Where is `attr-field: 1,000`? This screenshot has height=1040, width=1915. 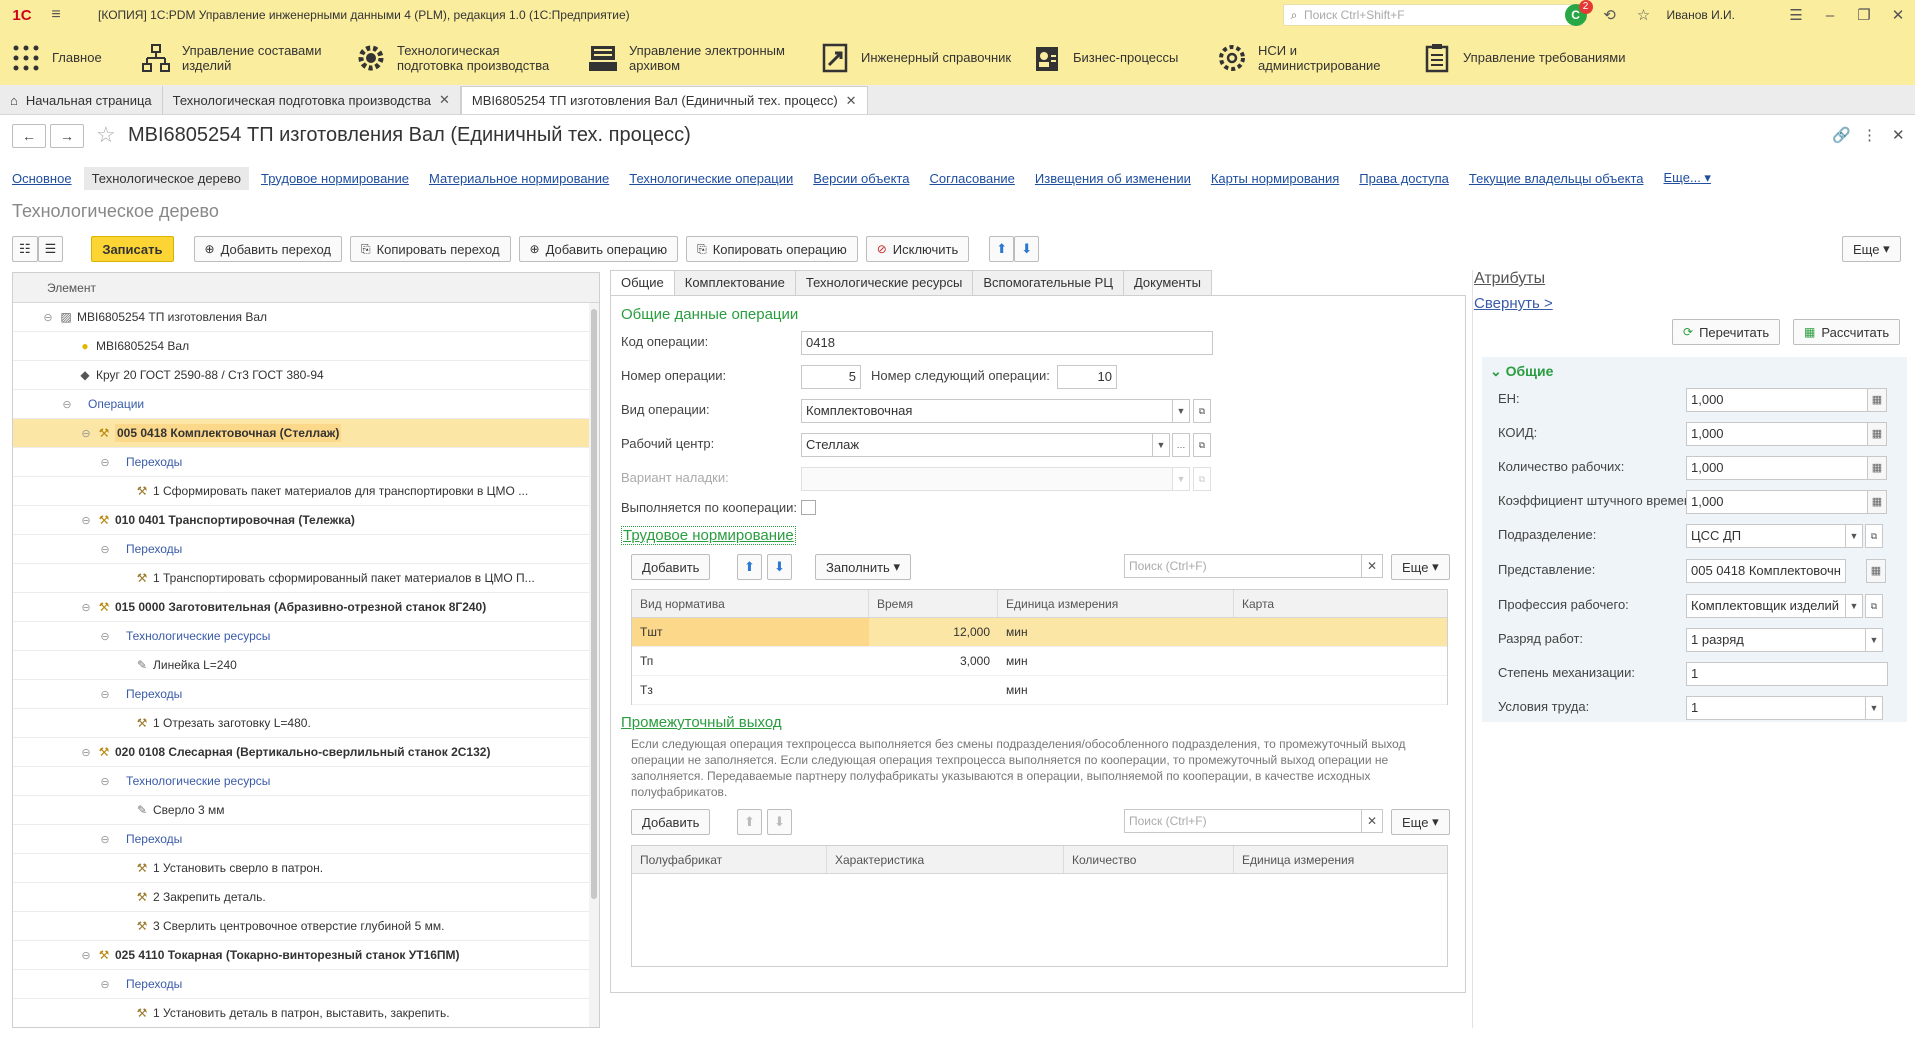
attr-field: 1,000 is located at coordinates (1777, 400).